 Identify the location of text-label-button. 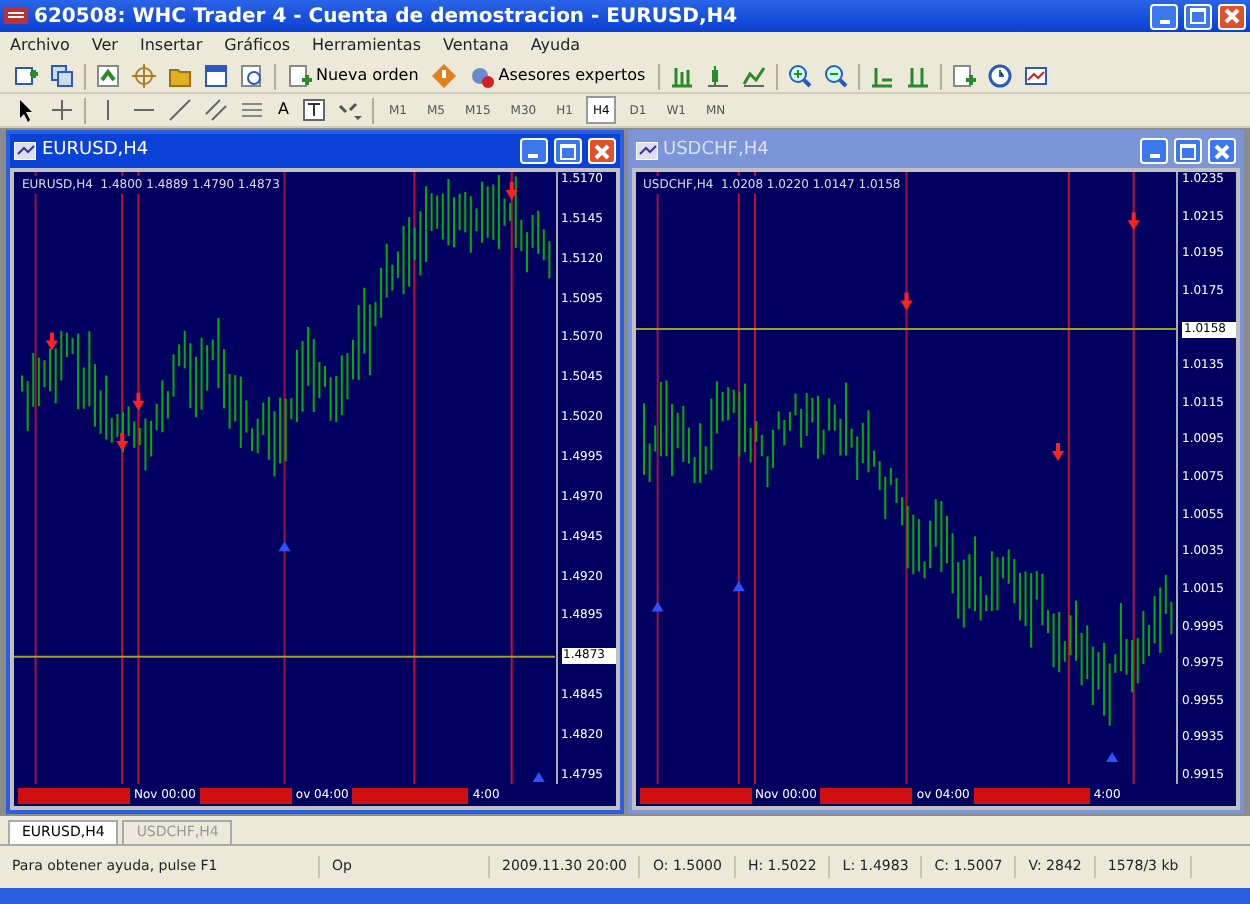
(314, 110).